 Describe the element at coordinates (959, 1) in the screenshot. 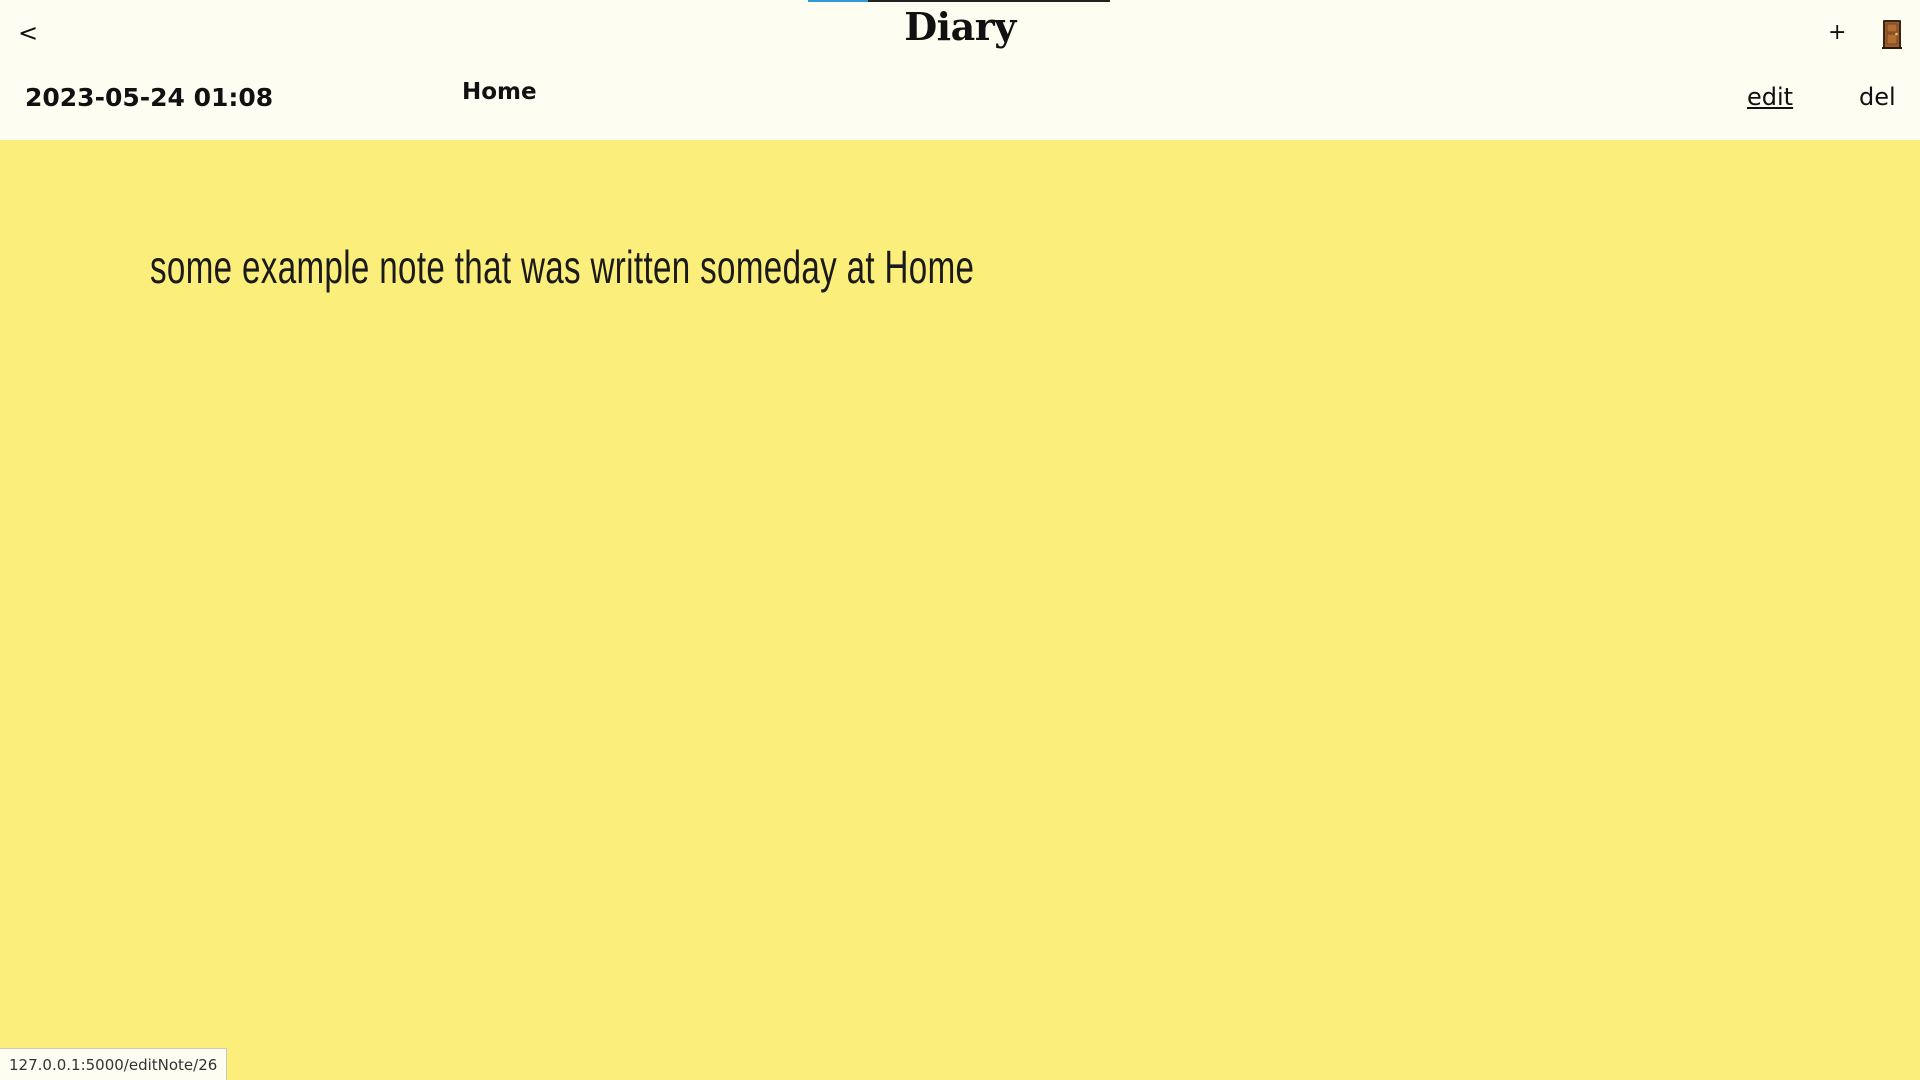

I see `page-load-progress-bar` at that location.